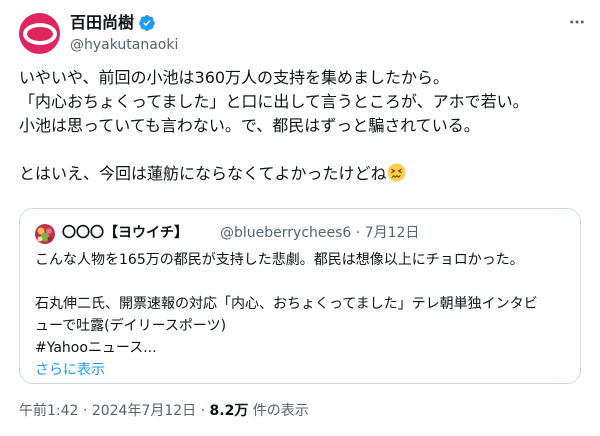  What do you see at coordinates (131, 326) in the screenshot?
I see `quote-text-line: ューで吐露(デイリースポーツ)` at bounding box center [131, 326].